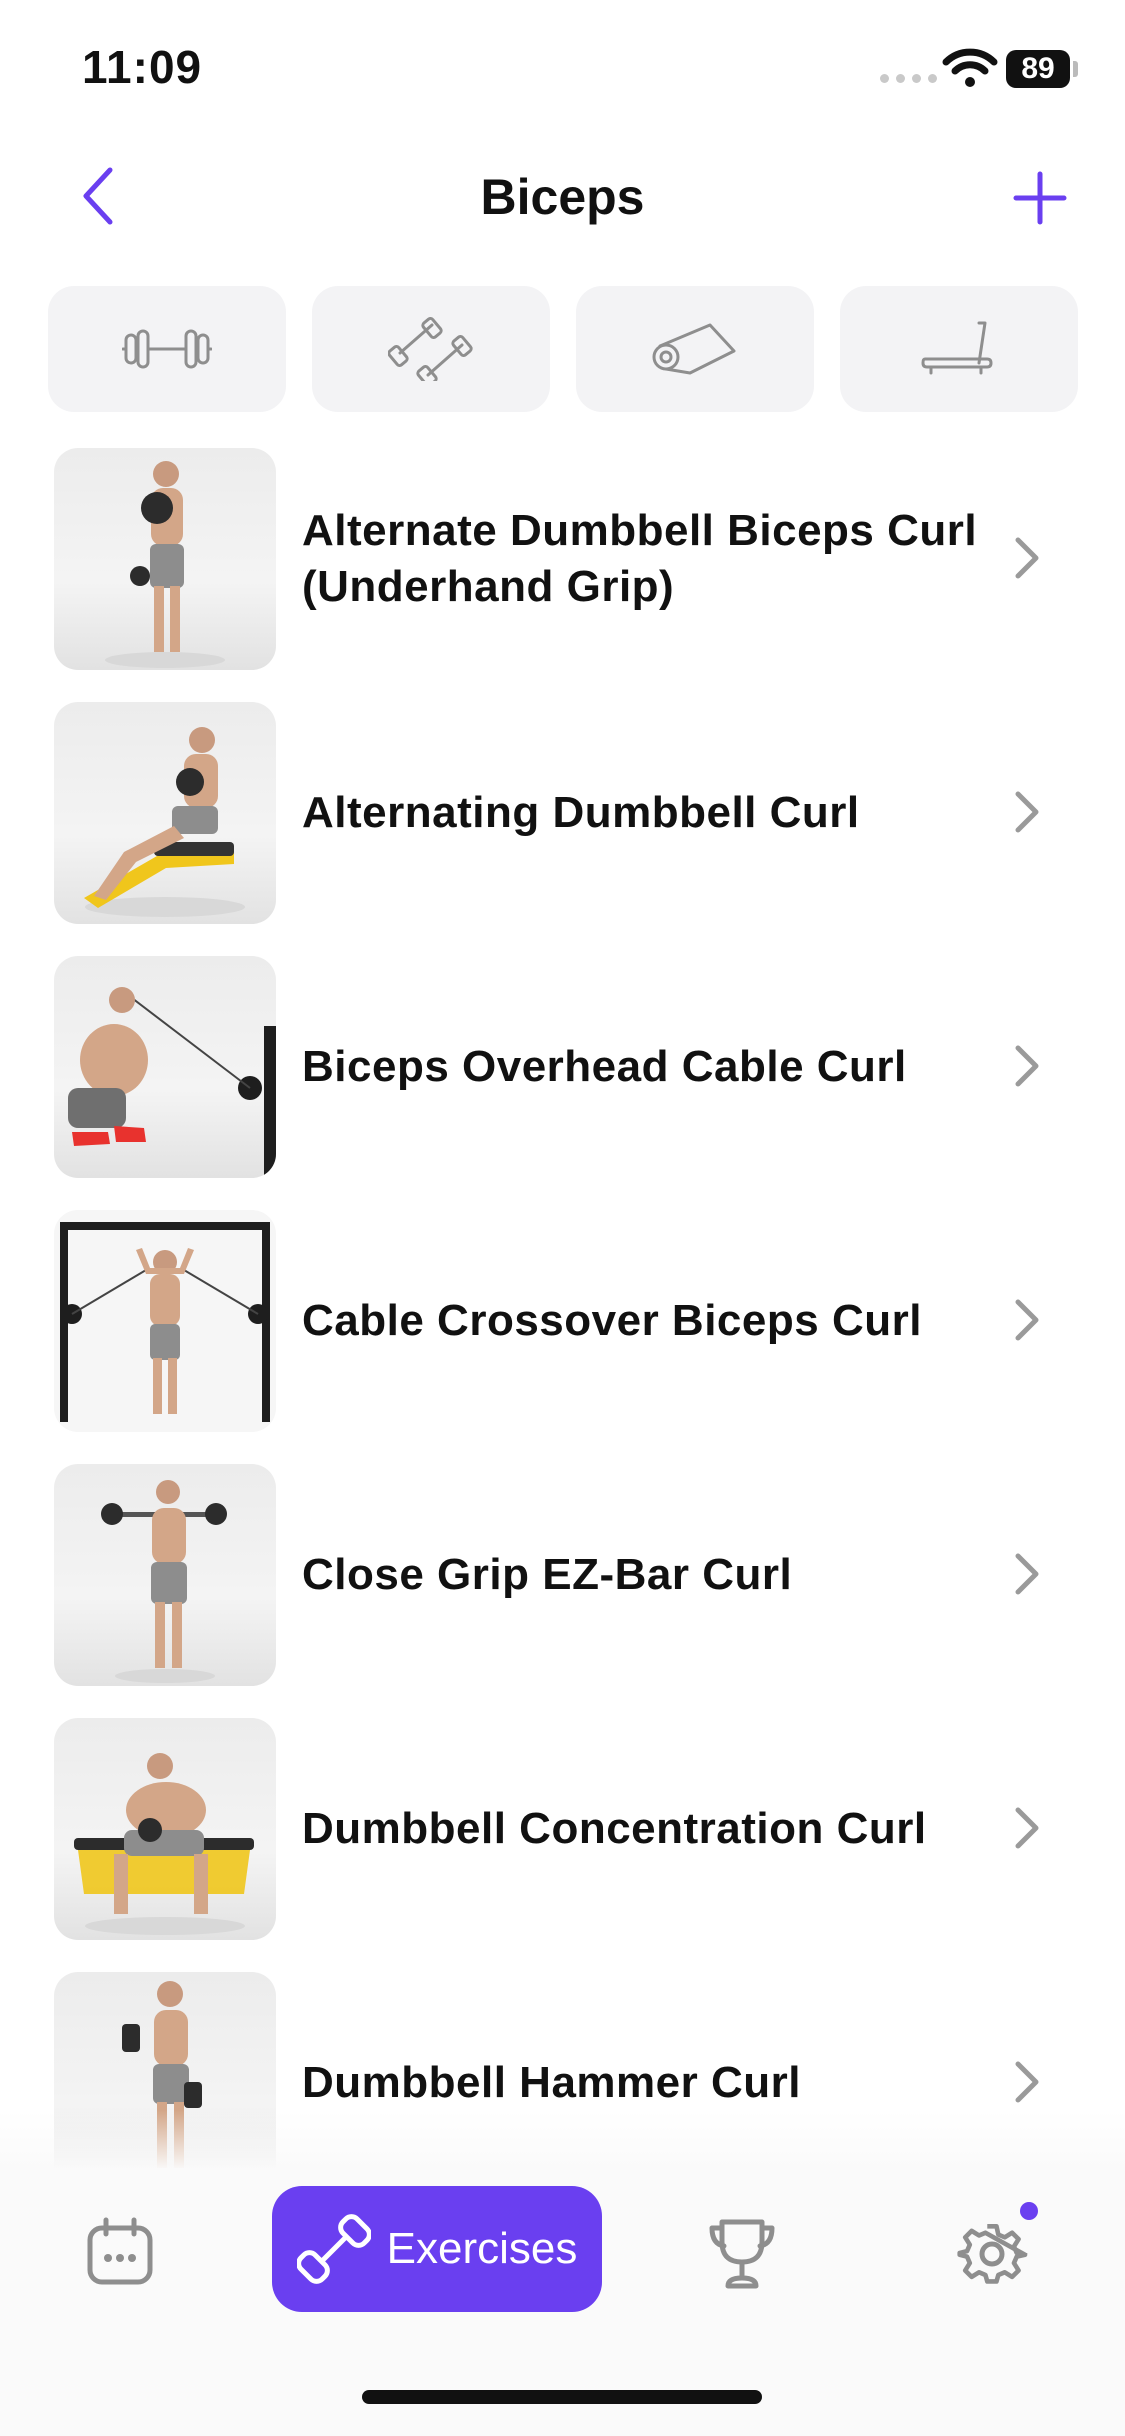  I want to click on status-bar: 11:09 89, so click(562, 70).